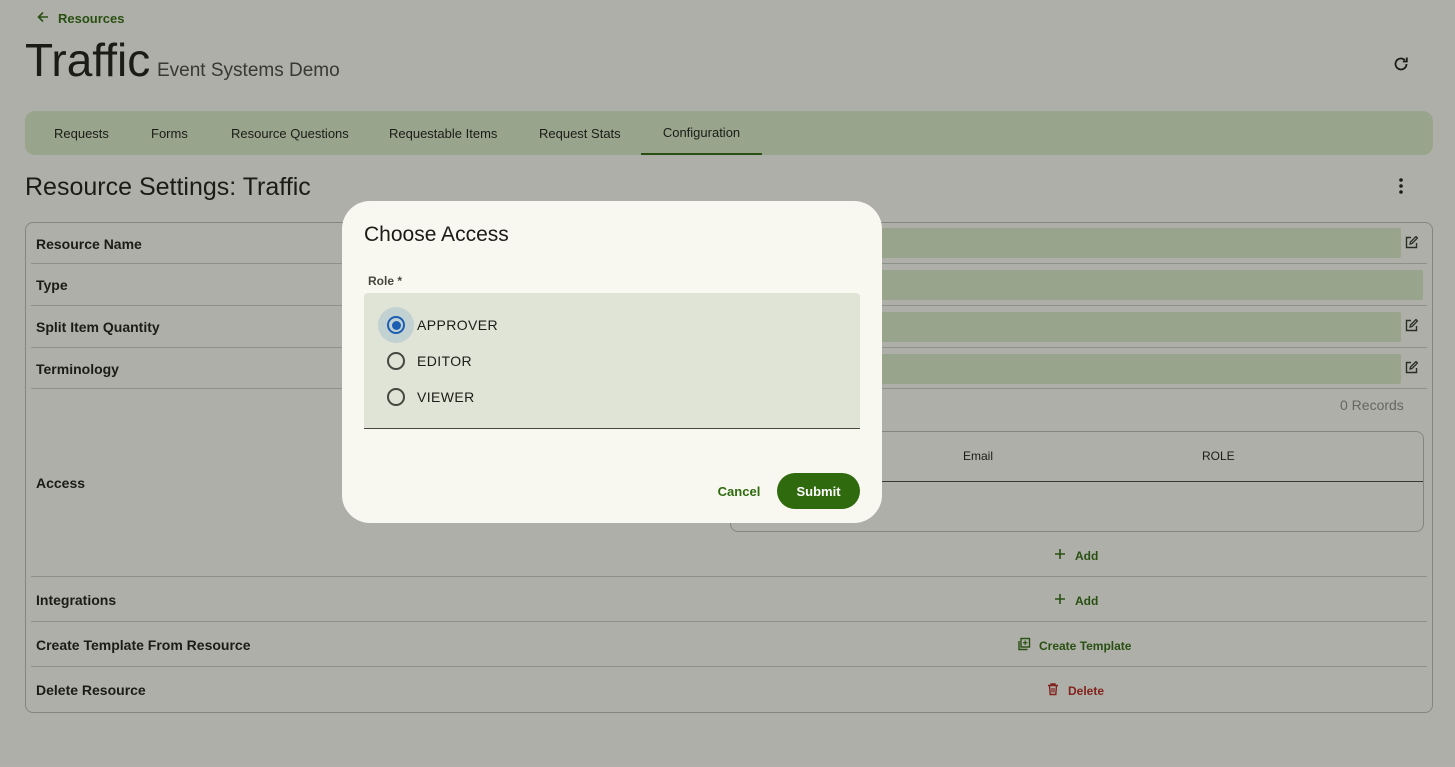 This screenshot has width=1455, height=767. What do you see at coordinates (396, 361) in the screenshot?
I see `radio-button-editor` at bounding box center [396, 361].